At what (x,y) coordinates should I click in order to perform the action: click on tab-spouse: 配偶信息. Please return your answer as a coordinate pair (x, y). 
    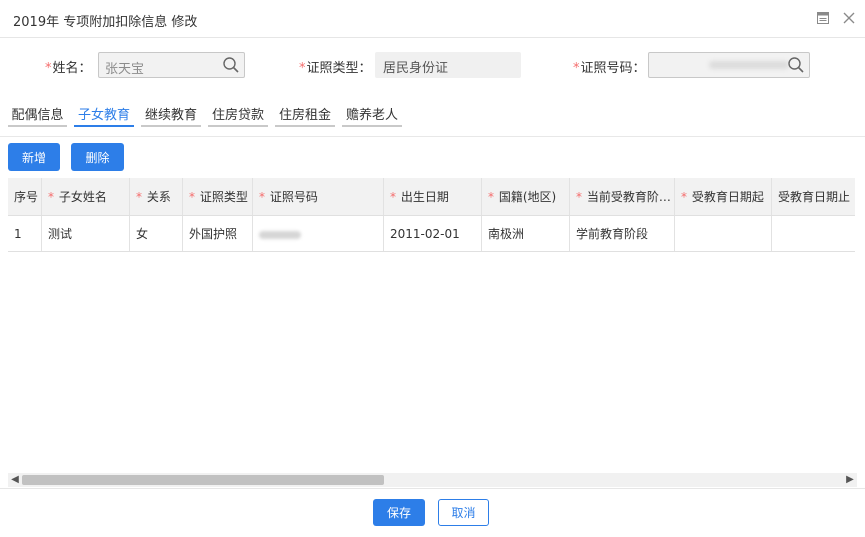
    Looking at the image, I should click on (37, 114).